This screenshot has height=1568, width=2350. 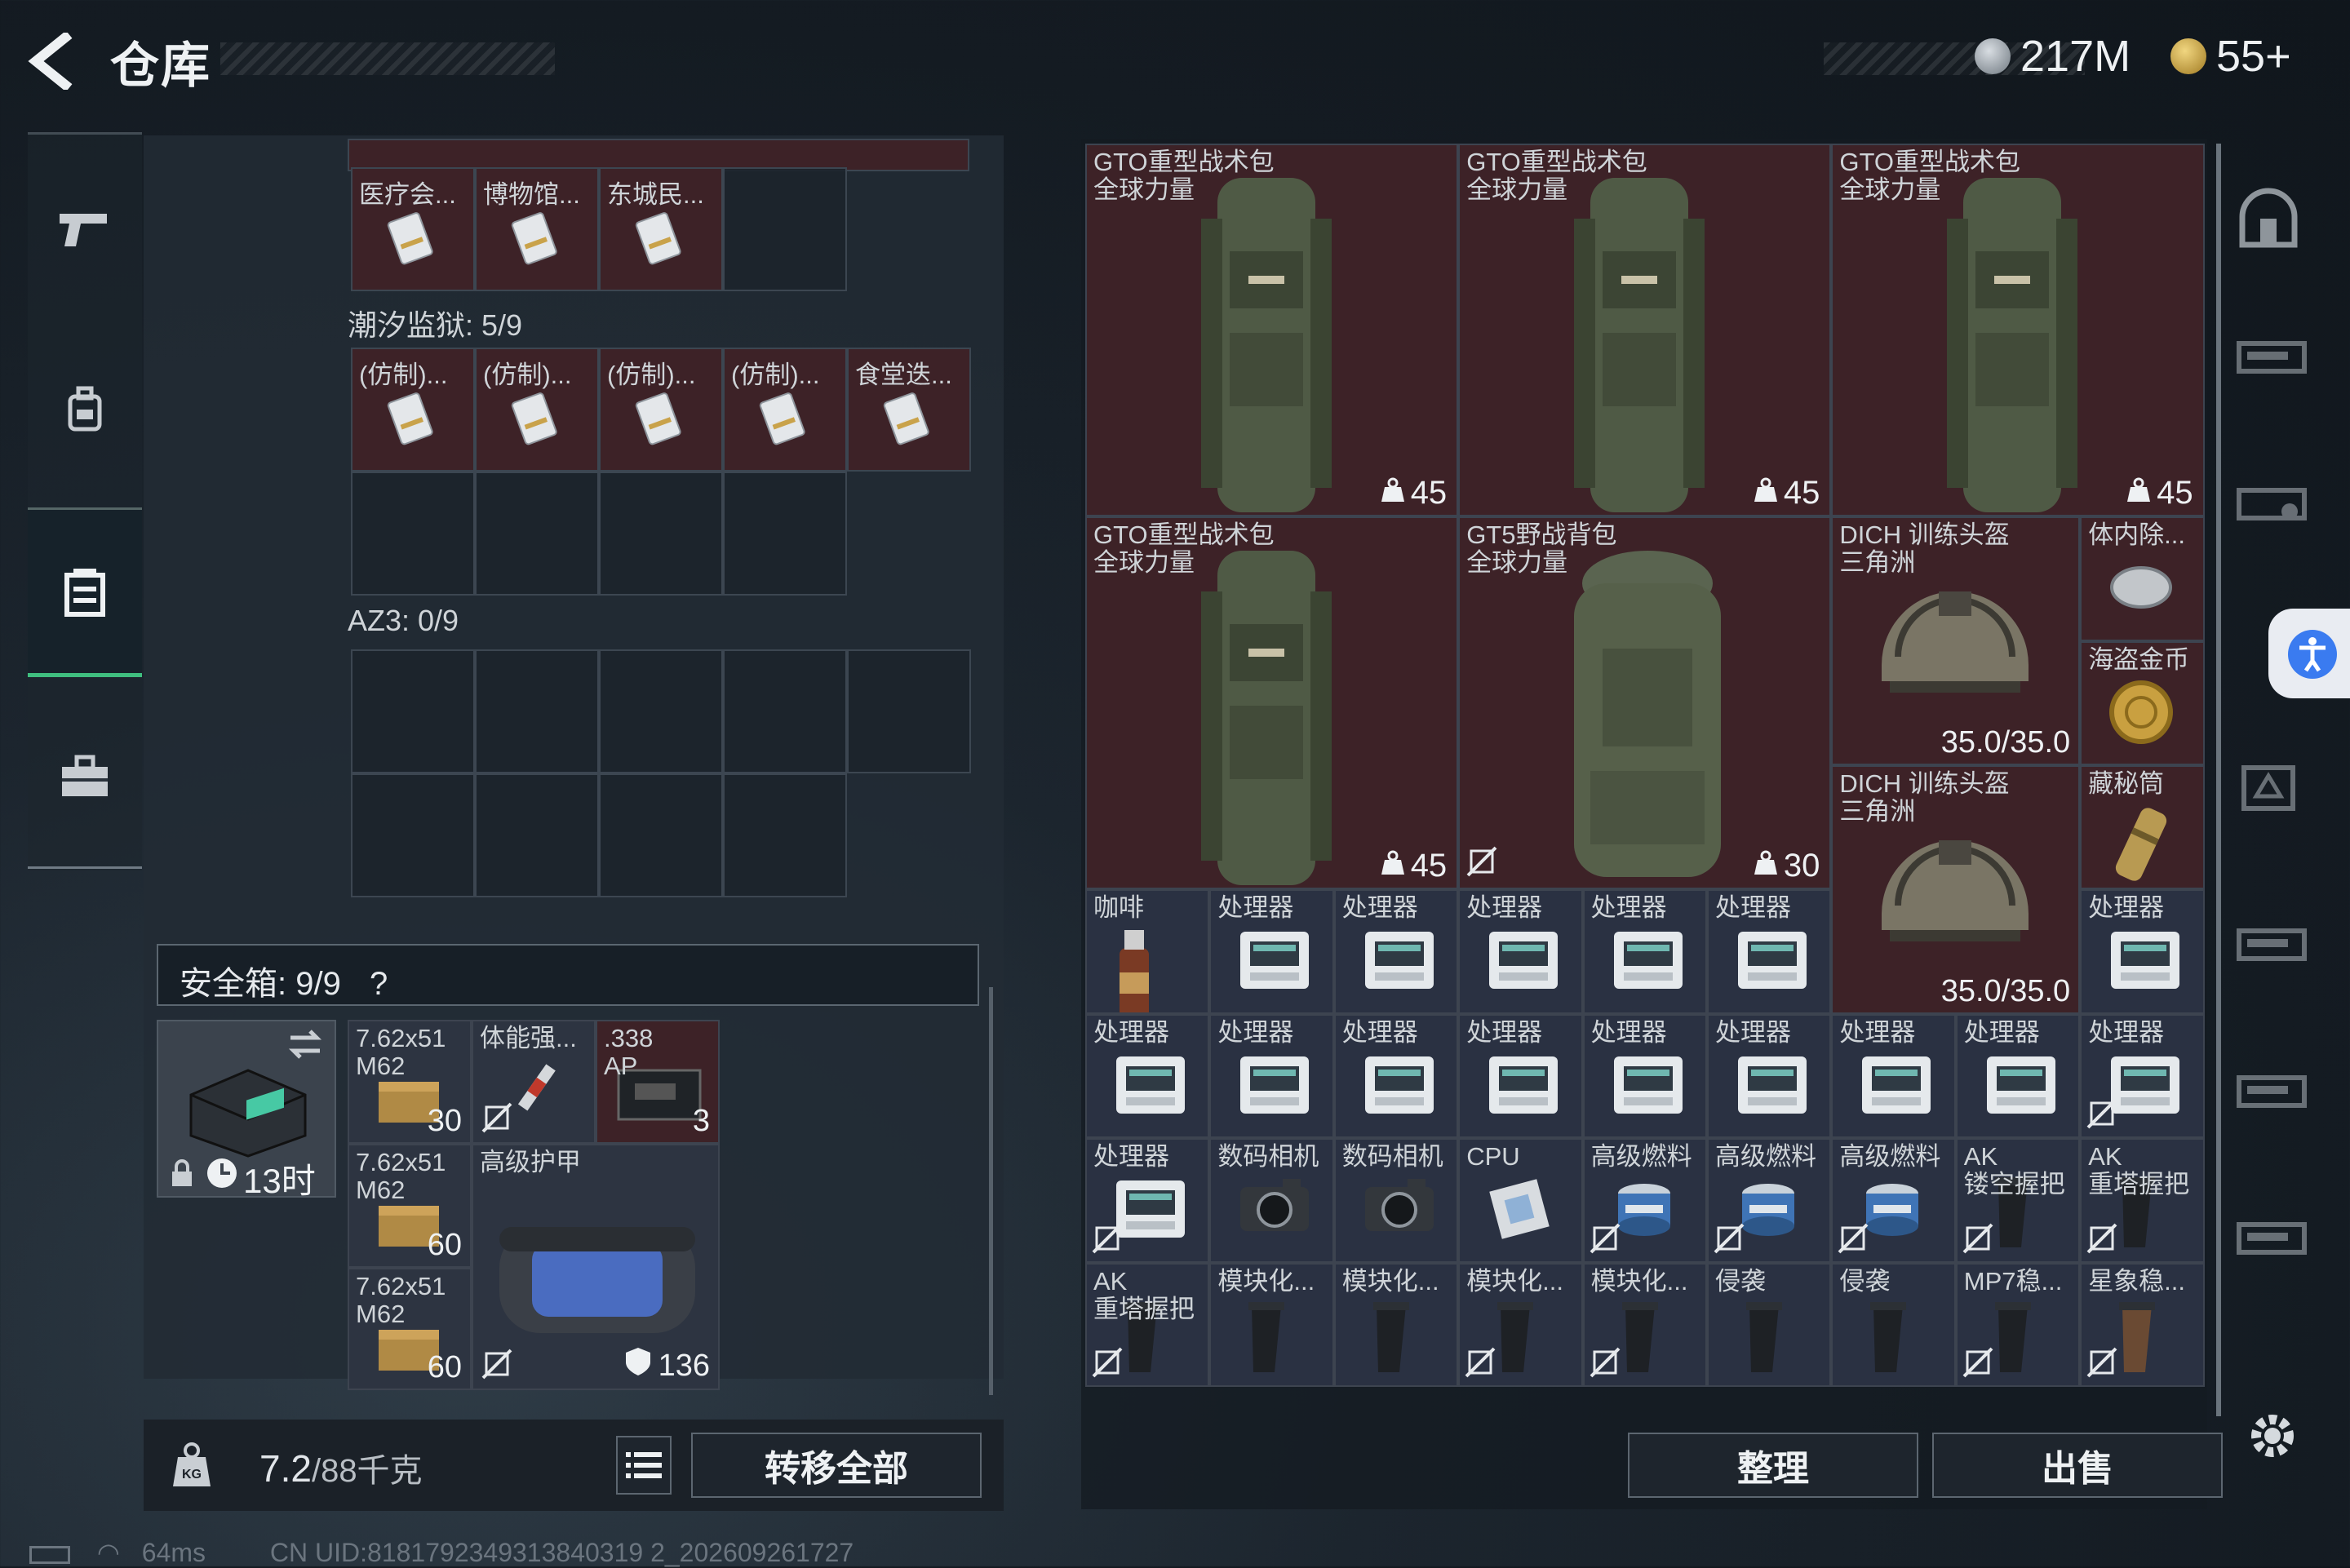 I want to click on grip-item: AK 镂空握把, so click(x=2018, y=1200).